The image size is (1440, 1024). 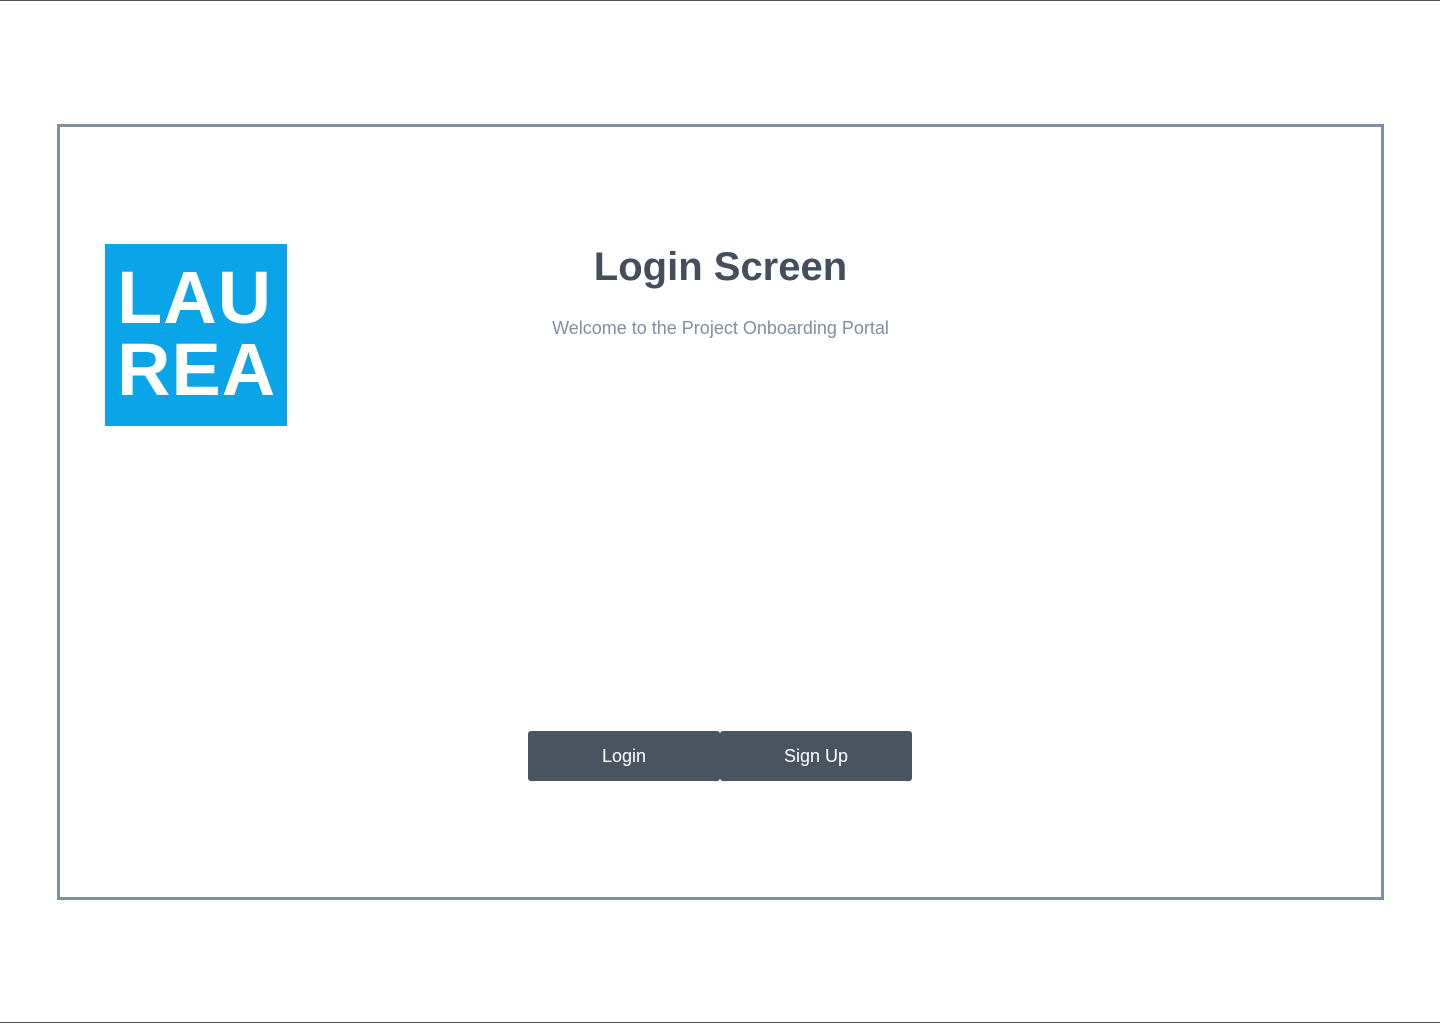 What do you see at coordinates (816, 756) in the screenshot?
I see `sign-up-button: Sign Up` at bounding box center [816, 756].